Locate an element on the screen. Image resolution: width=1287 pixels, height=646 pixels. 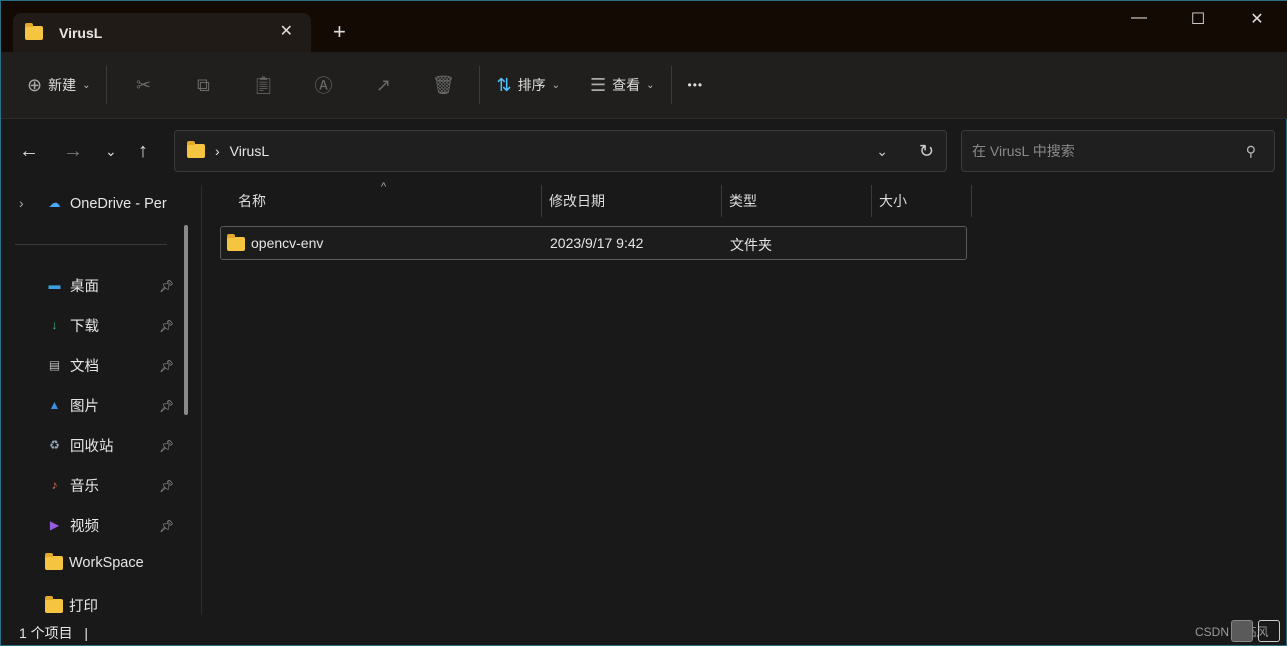
sort-button: ⇅ 排序 ⌄ is located at coordinates (527, 85).